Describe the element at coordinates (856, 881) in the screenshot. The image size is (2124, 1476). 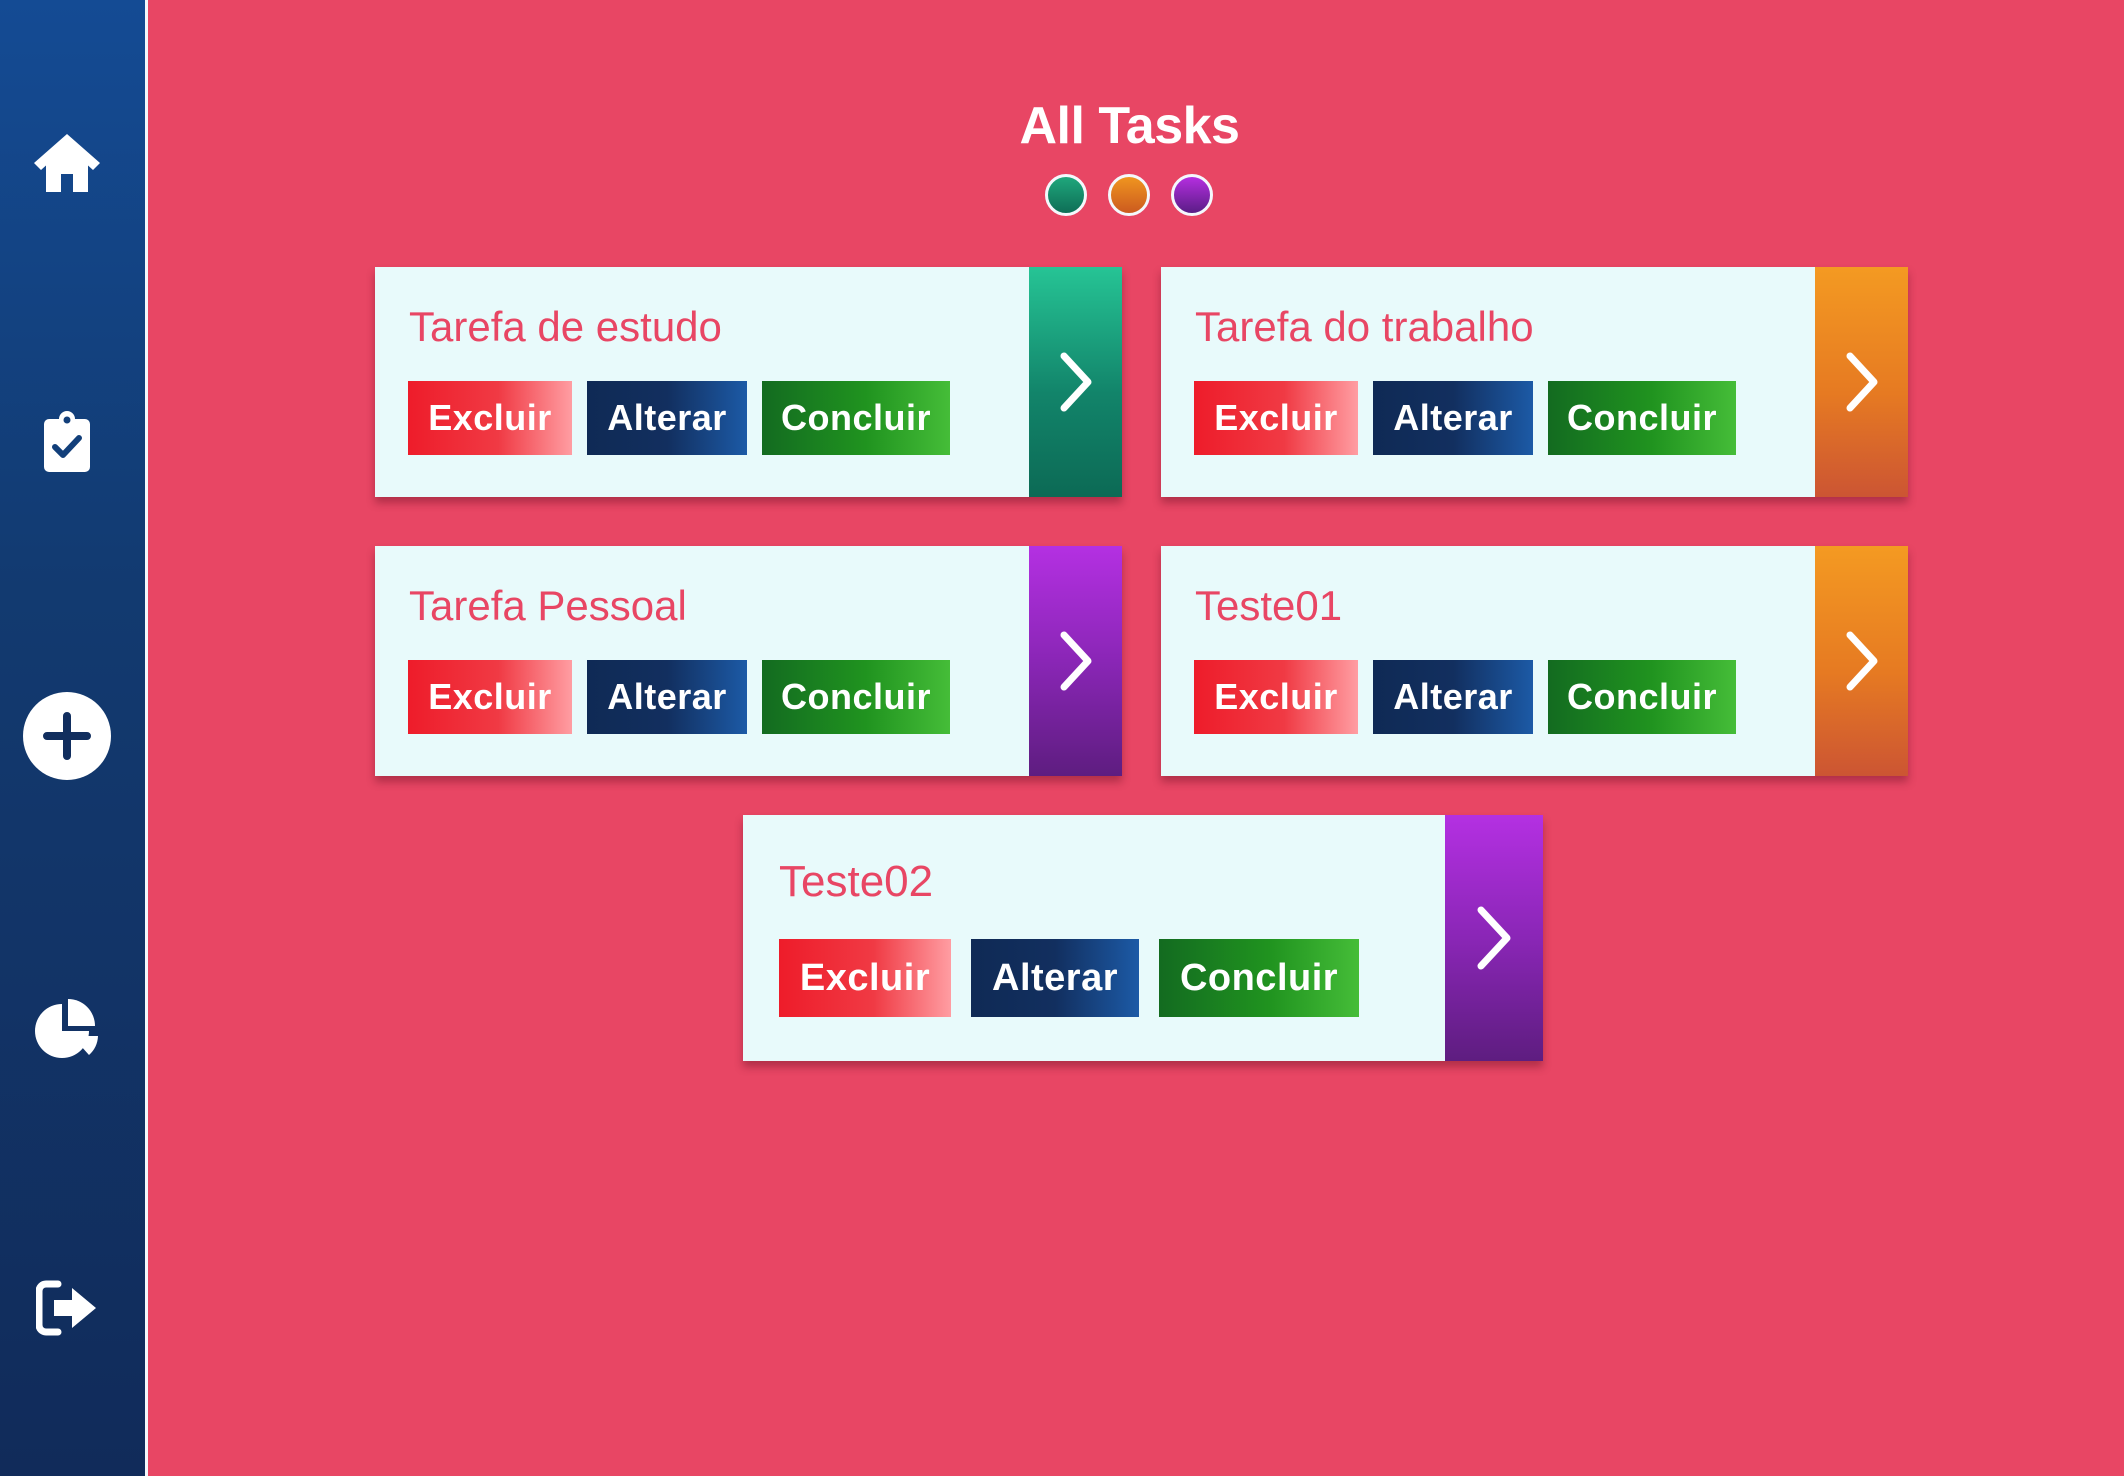
I see `task-title: Teste02` at that location.